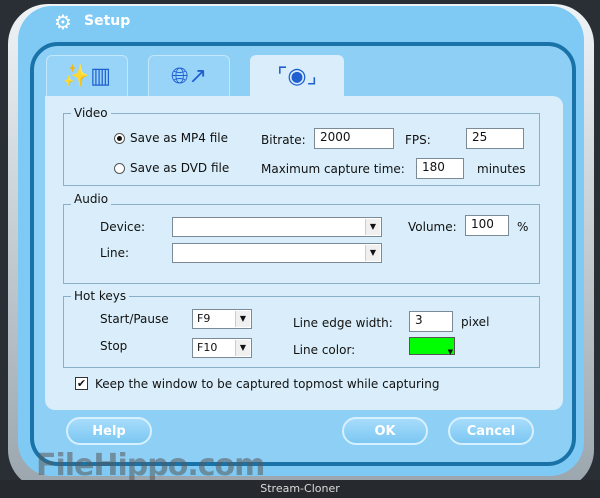 This screenshot has width=600, height=498. What do you see at coordinates (109, 431) in the screenshot?
I see `help-button: Help` at bounding box center [109, 431].